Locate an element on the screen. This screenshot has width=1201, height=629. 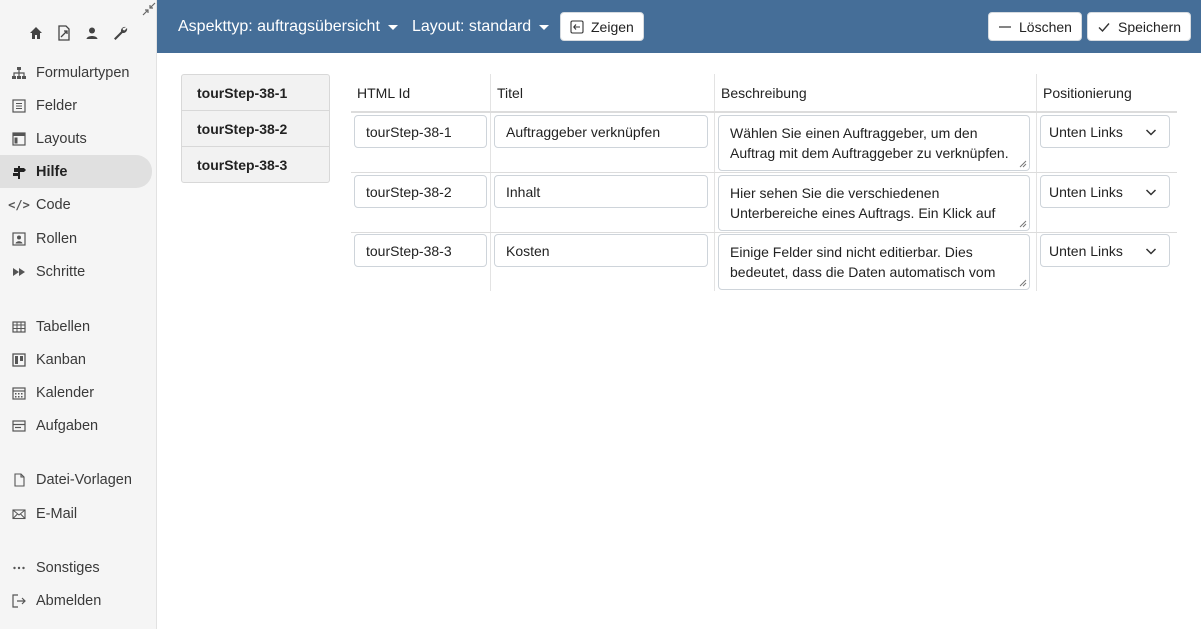
sidebar-item-felder: Felder is located at coordinates (76, 105).